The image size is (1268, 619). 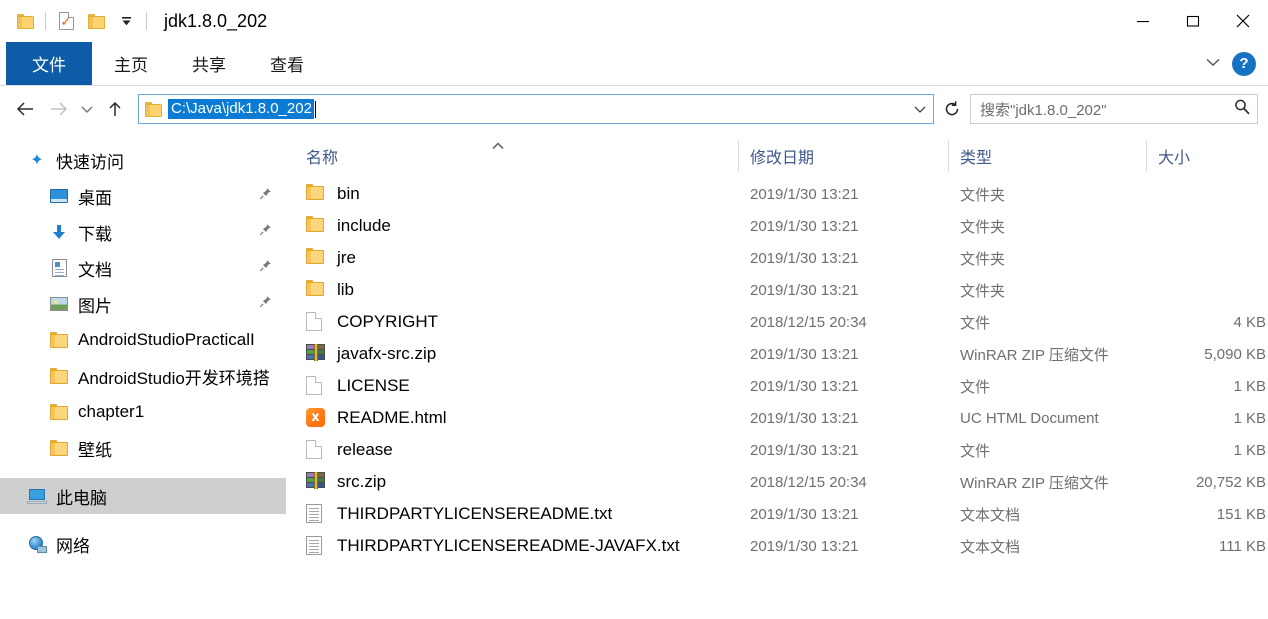 I want to click on customize-dropdown-icon, so click(x=126, y=21).